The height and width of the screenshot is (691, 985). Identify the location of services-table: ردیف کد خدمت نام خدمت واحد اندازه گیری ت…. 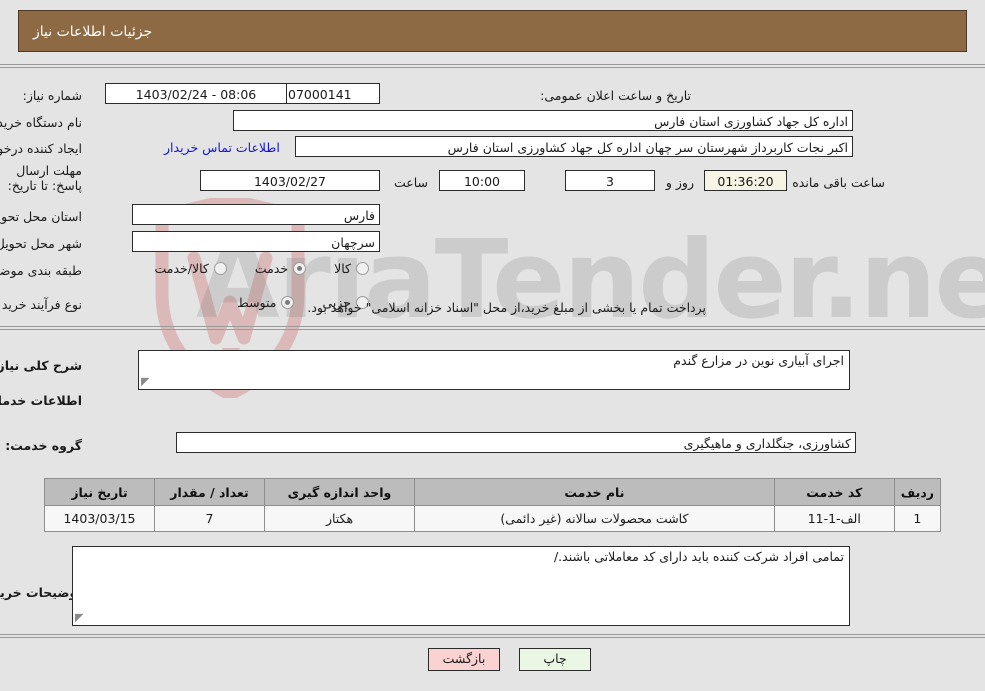
(493, 505).